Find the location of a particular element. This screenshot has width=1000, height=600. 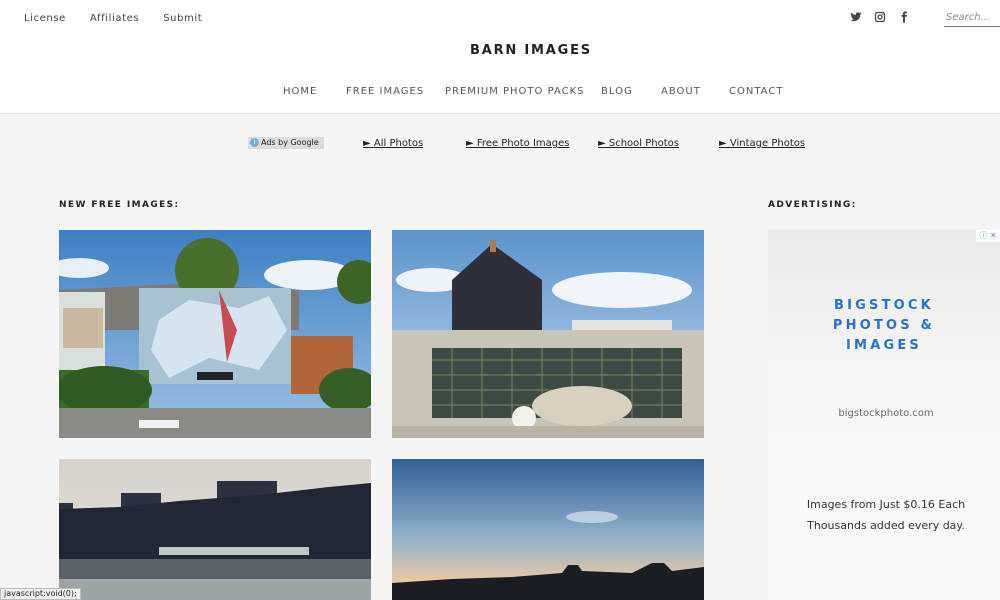

photo-coast-dusk is located at coordinates (215, 529).